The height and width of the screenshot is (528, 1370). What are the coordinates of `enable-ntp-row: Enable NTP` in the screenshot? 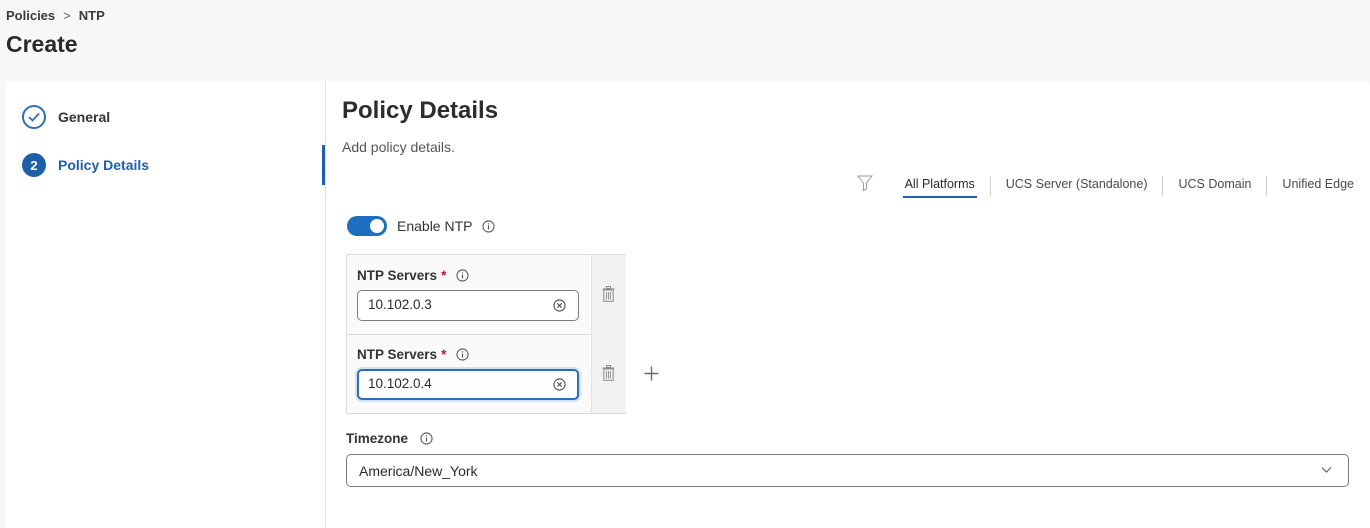 It's located at (421, 226).